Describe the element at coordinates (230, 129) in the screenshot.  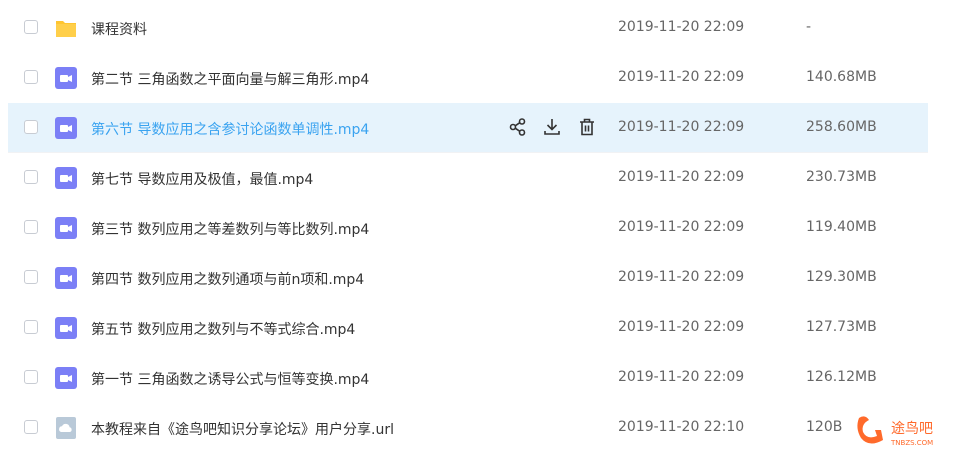
I see `file-name: 第六节 导数应用之含参讨论函数单调性.mp4` at that location.